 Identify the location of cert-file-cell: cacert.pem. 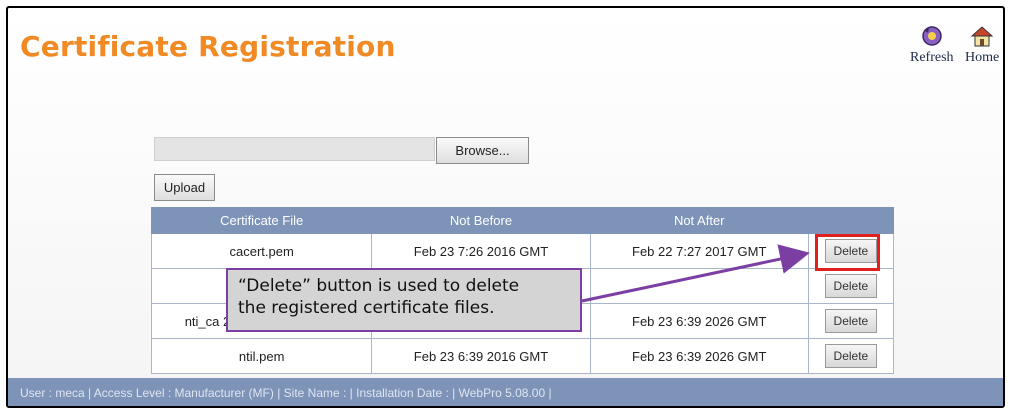
(261, 251).